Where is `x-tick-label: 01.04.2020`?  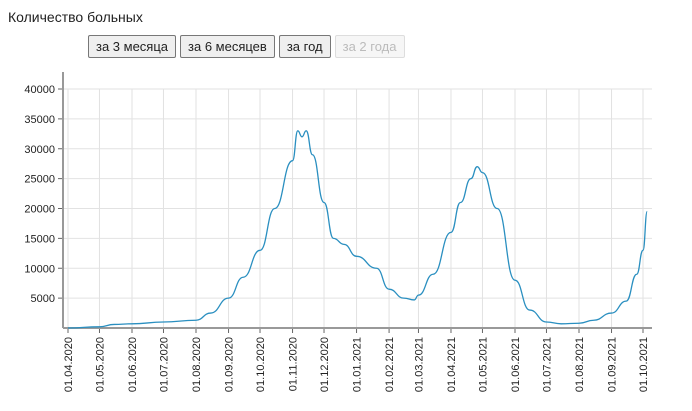
x-tick-label: 01.04.2020 is located at coordinates (69, 364).